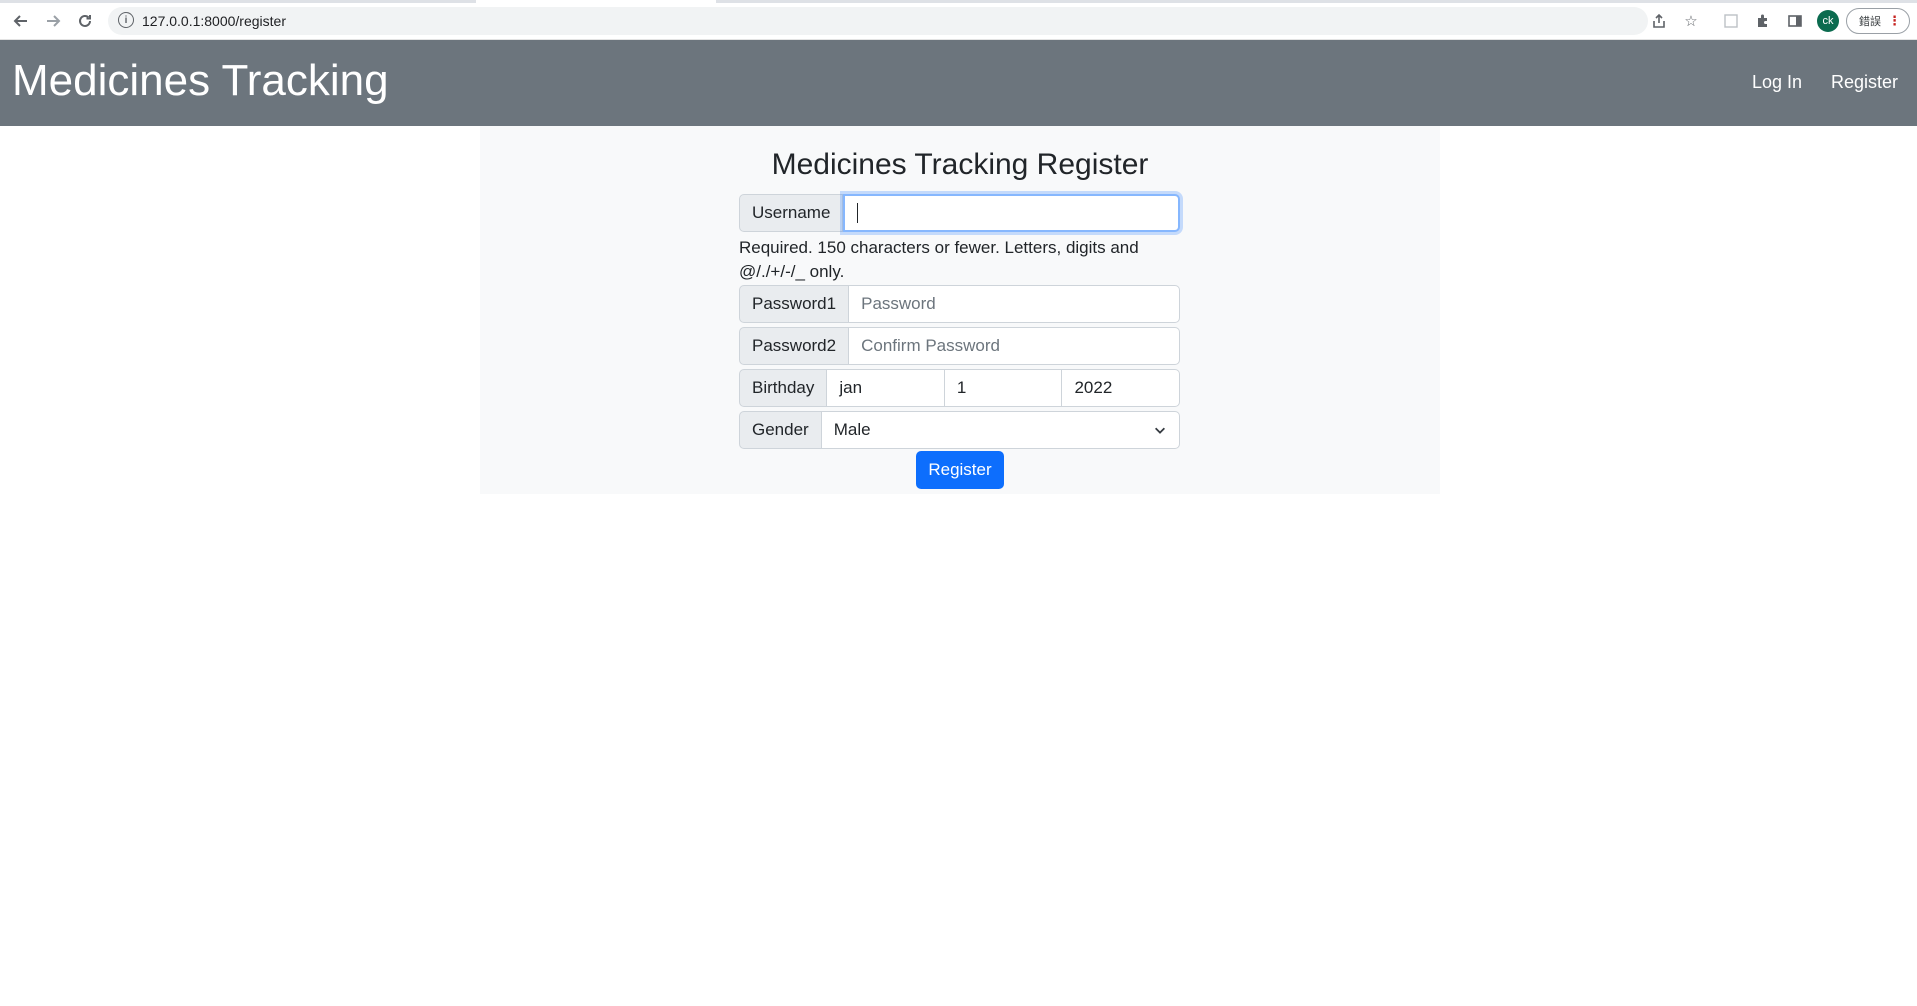 The height and width of the screenshot is (1006, 1917). Describe the element at coordinates (886, 388) in the screenshot. I see `birthday-month-select: jan` at that location.